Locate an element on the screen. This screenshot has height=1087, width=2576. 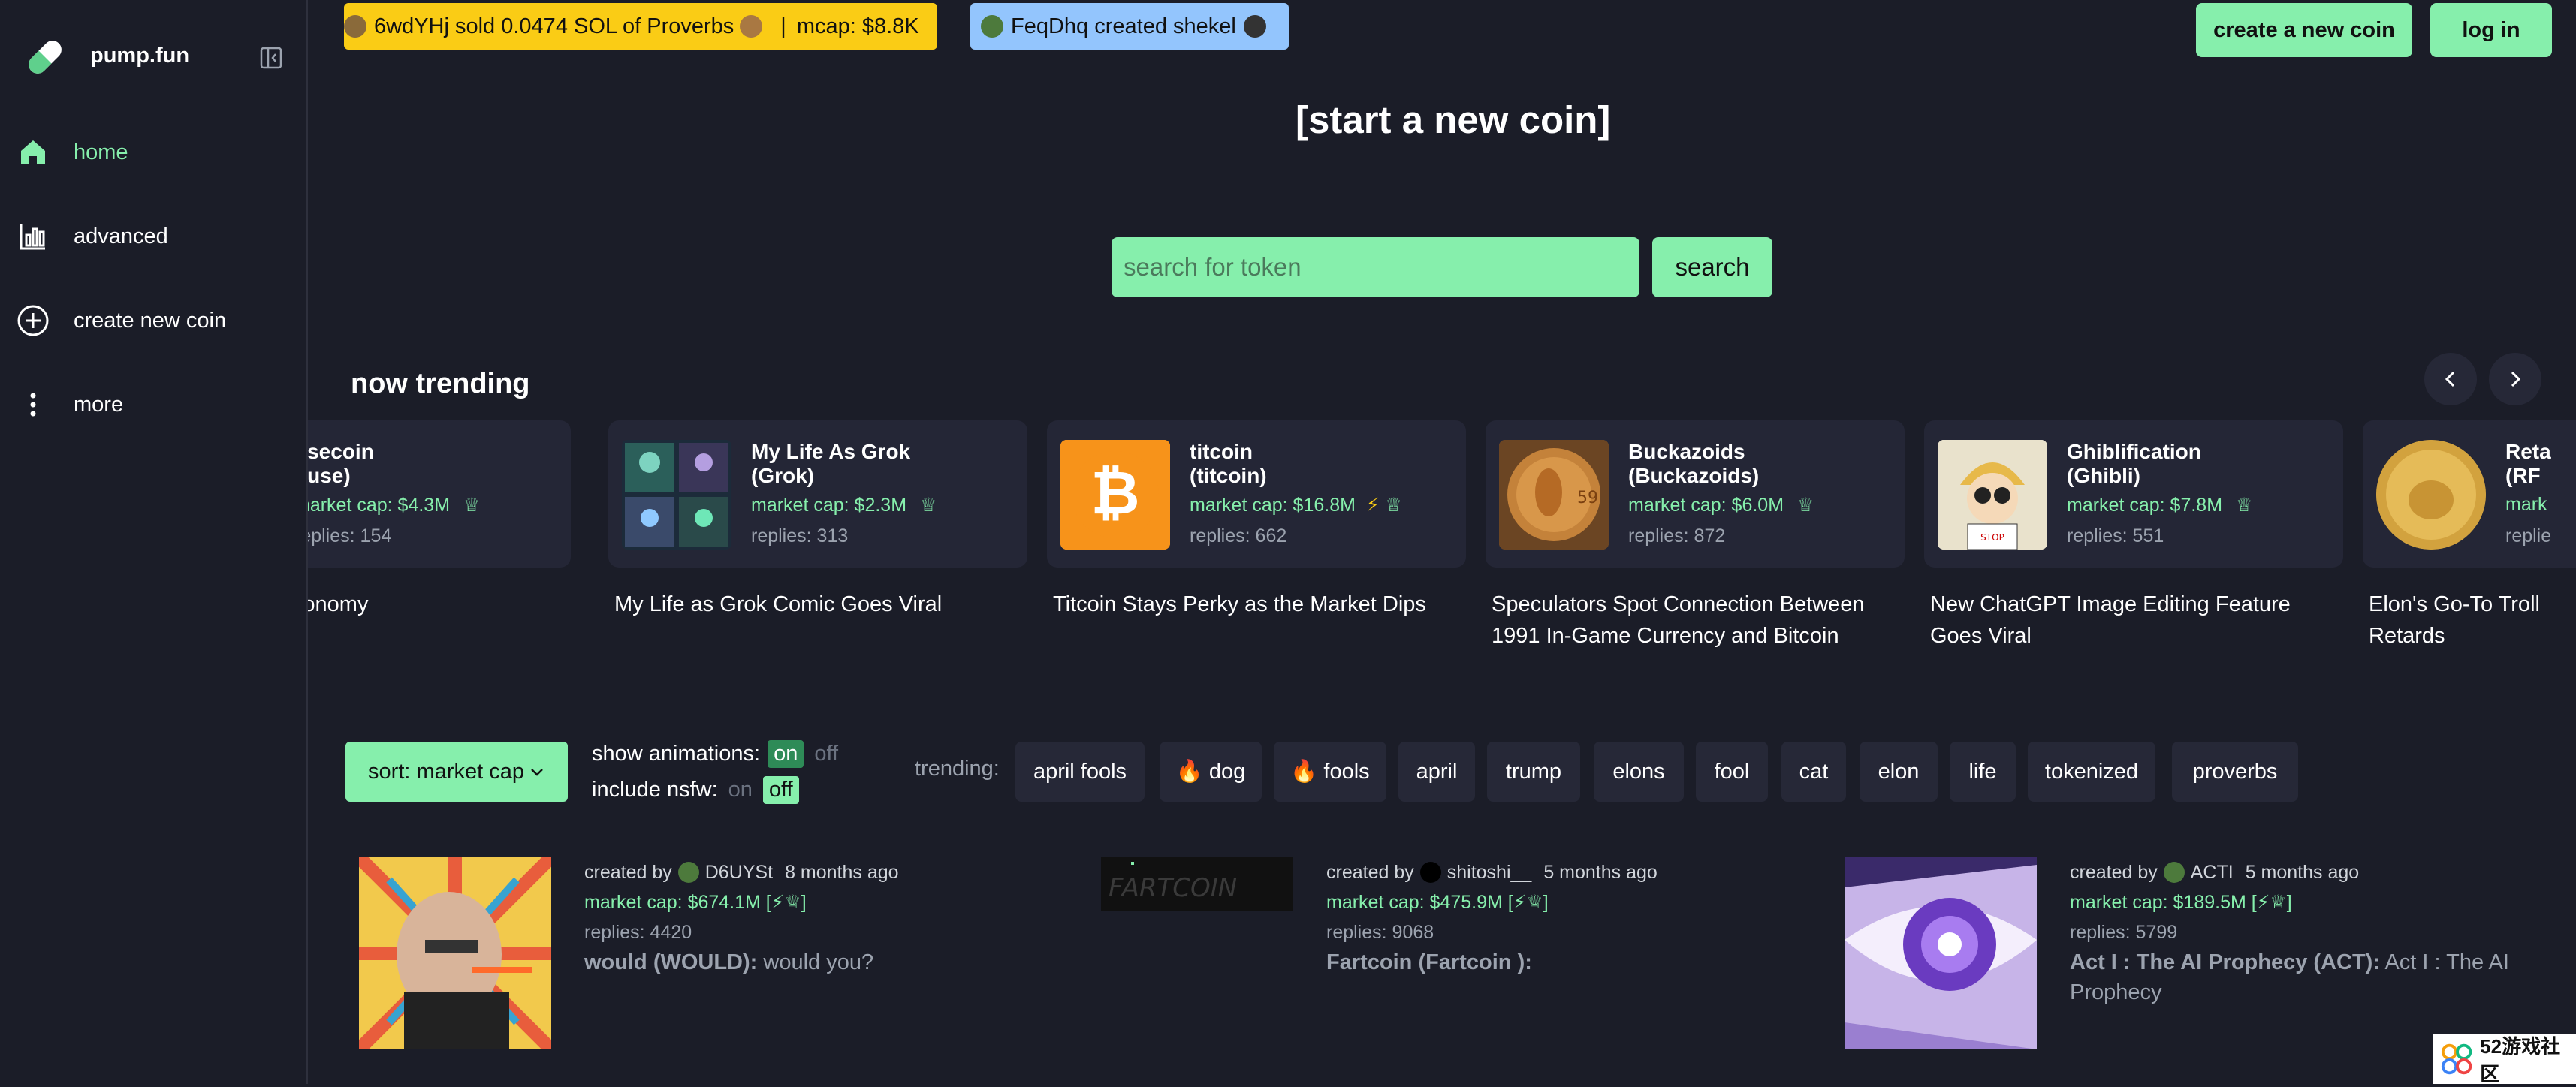
animations-off-toggle: off is located at coordinates (826, 754).